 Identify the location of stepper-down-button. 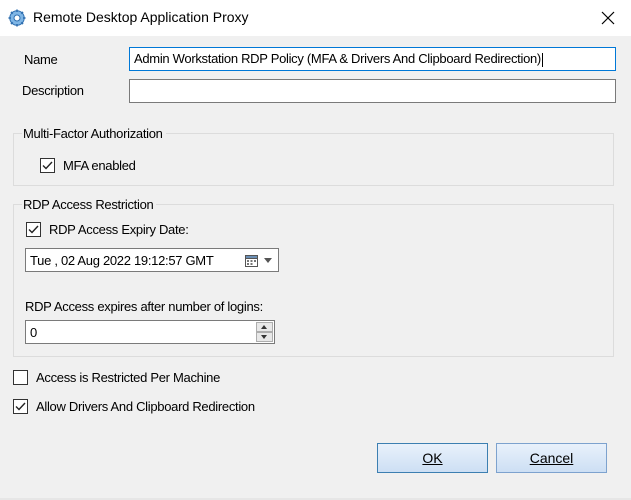
(264, 337).